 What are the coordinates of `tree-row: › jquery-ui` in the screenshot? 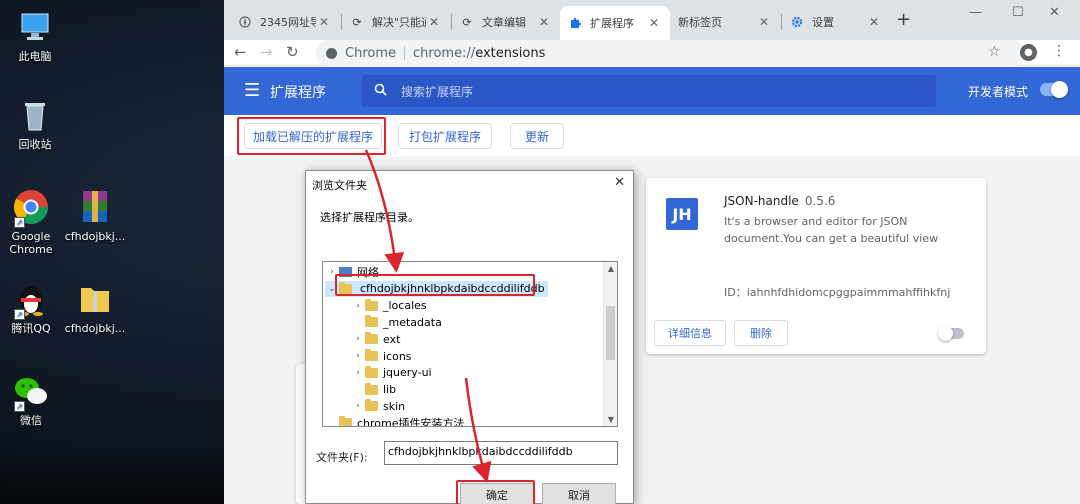 It's located at (391, 373).